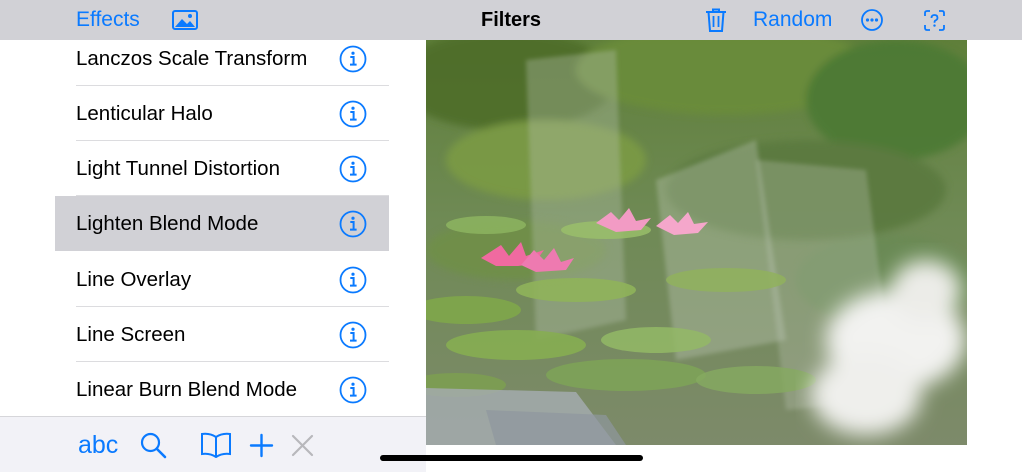 The image size is (1022, 472). Describe the element at coordinates (511, 20) in the screenshot. I see `navigation-bar: Effects Filters Random` at that location.